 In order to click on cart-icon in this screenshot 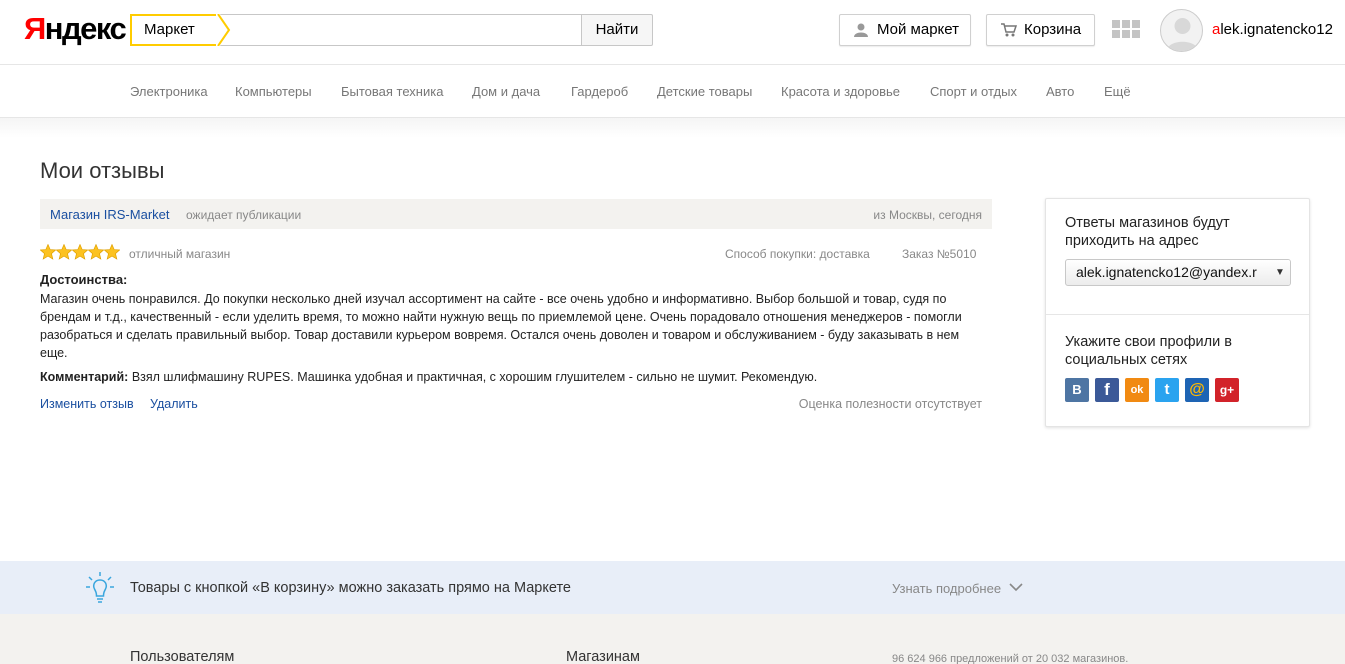, I will do `click(1009, 30)`.